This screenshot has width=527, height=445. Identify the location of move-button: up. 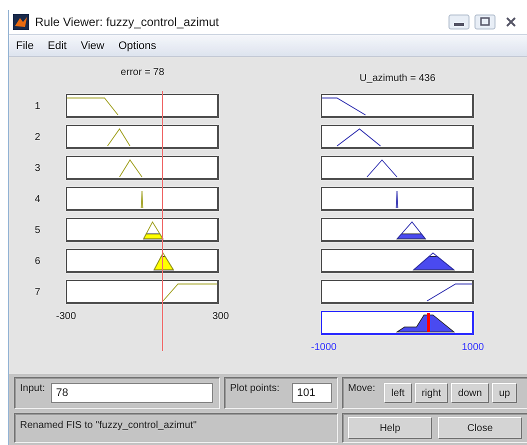
(505, 393).